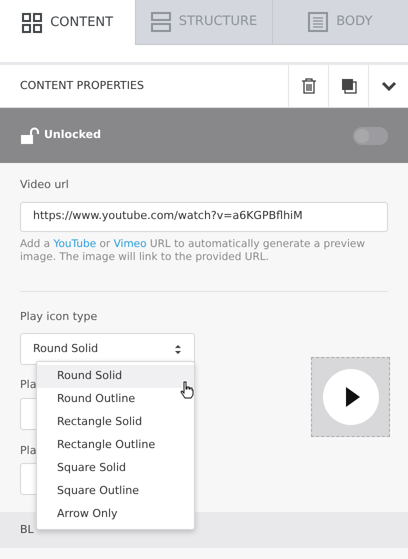 This screenshot has height=559, width=408. What do you see at coordinates (350, 397) in the screenshot?
I see `play-icon` at bounding box center [350, 397].